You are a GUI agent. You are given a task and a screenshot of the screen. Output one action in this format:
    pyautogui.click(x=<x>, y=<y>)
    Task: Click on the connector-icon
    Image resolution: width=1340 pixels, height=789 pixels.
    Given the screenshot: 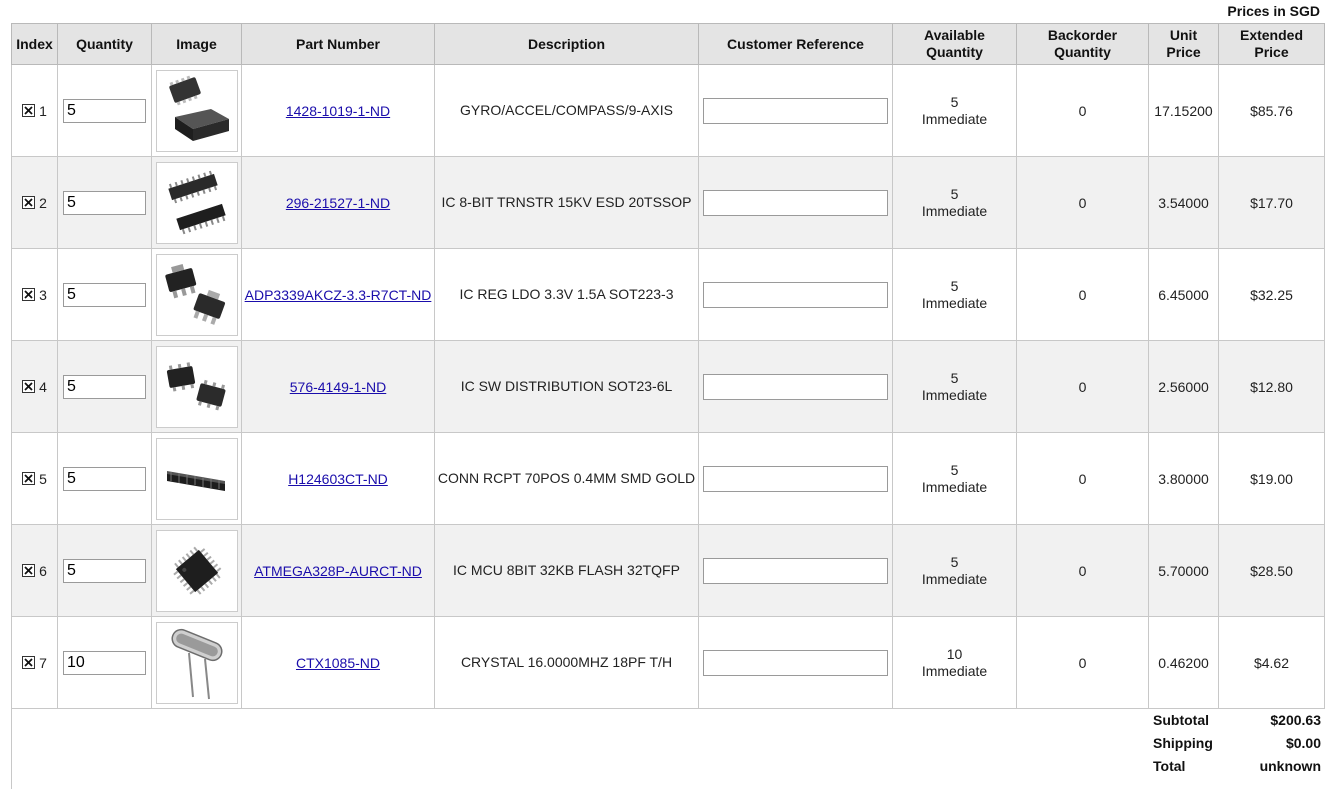 What is the action you would take?
    pyautogui.click(x=196, y=478)
    